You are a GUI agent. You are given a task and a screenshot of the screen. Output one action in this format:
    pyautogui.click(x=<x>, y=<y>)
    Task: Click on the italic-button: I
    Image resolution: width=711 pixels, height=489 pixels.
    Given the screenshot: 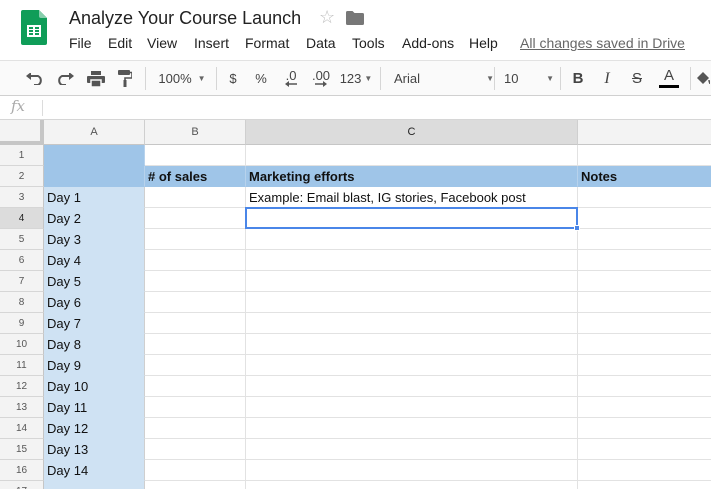 What is the action you would take?
    pyautogui.click(x=607, y=78)
    